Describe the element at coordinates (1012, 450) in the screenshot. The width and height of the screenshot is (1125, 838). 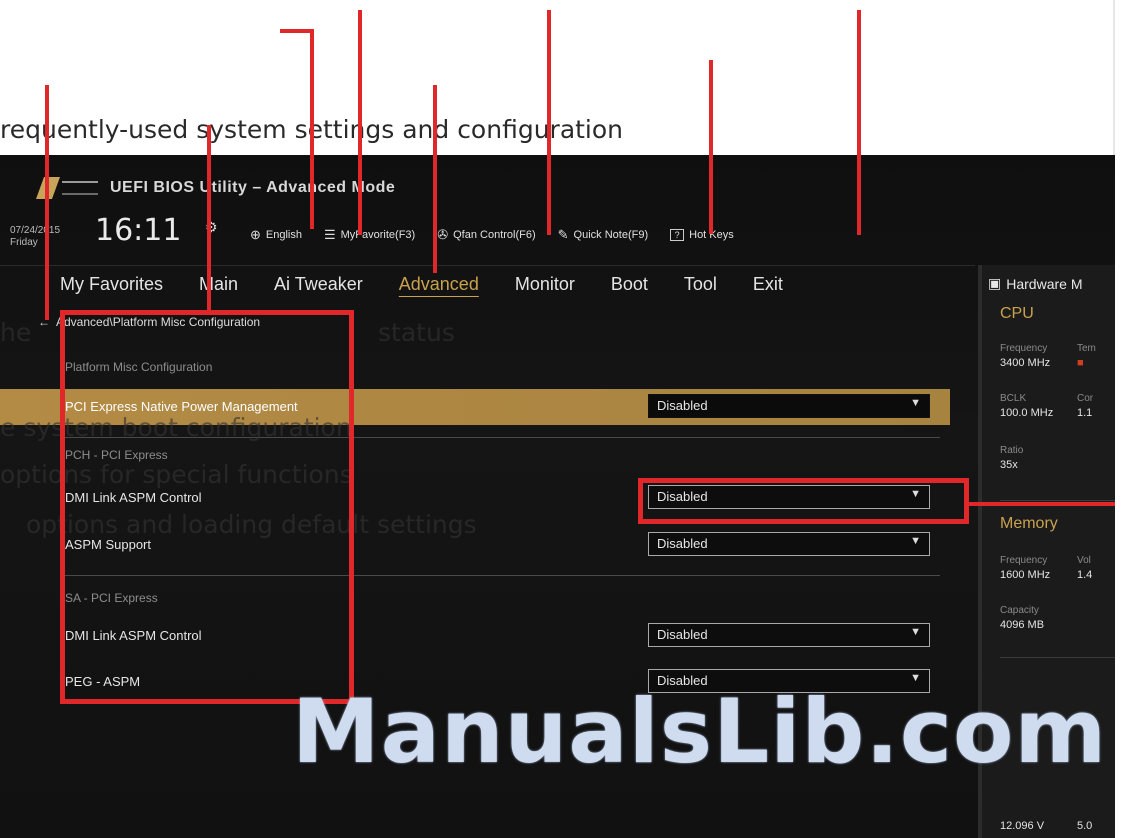
I see `hw-ratio-key: Ratio` at that location.